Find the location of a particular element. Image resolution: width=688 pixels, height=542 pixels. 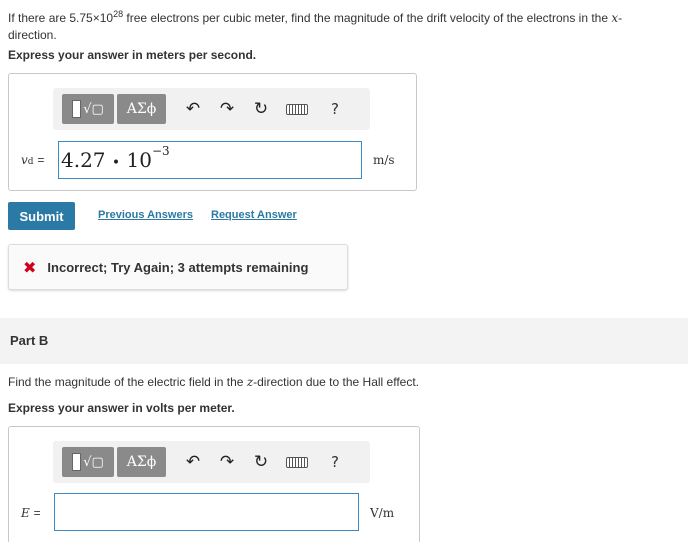

previous-answers-link: Previous Answers is located at coordinates (145, 215).